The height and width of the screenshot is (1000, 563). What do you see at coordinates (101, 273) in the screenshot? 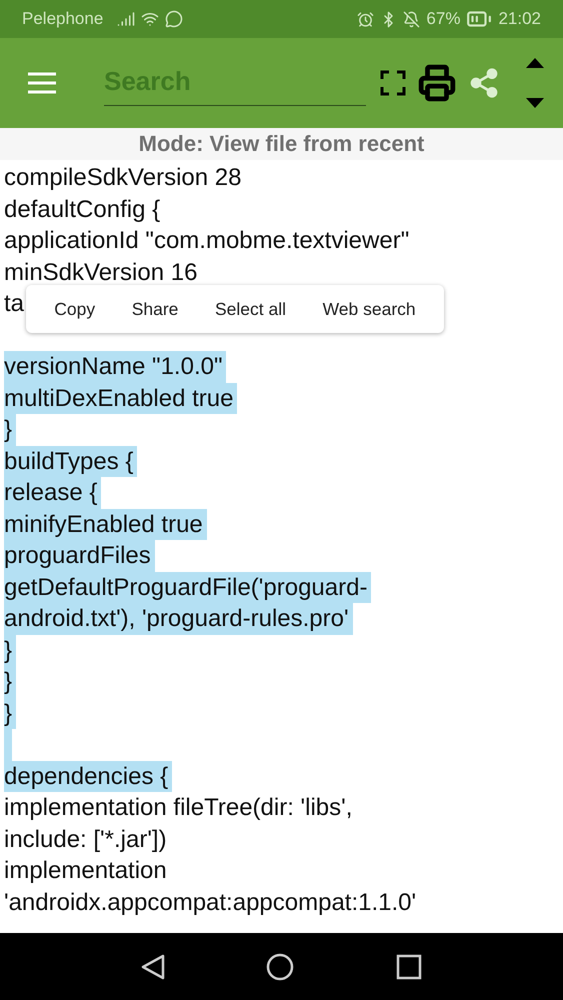
I see `code-line: minSdkVersion 16` at bounding box center [101, 273].